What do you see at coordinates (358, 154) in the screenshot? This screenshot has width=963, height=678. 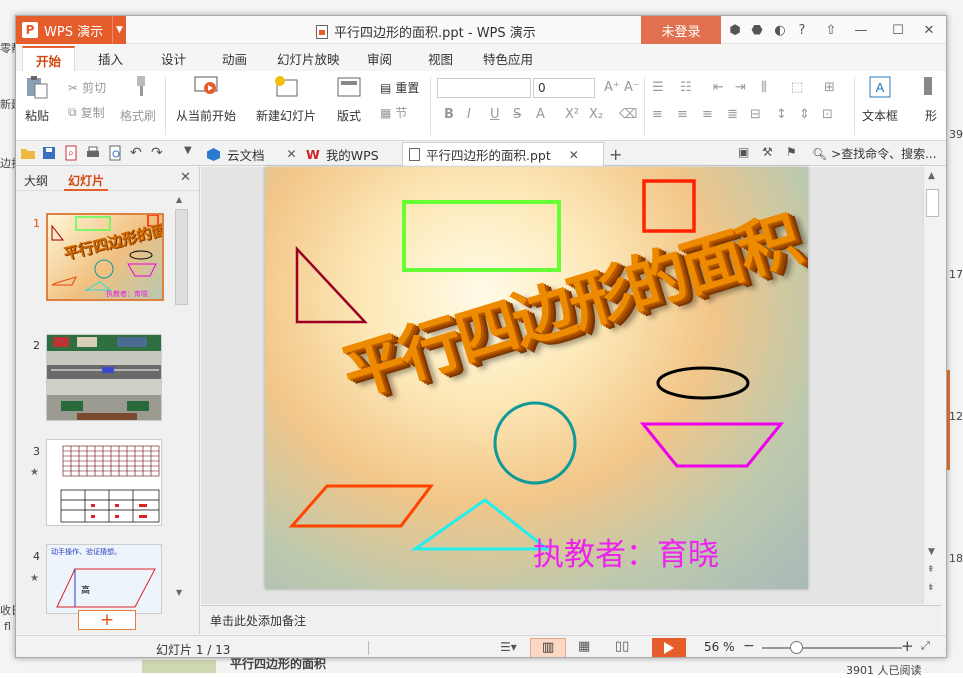 I see `doc-tab-mywps: W 我的WPS ✕` at bounding box center [358, 154].